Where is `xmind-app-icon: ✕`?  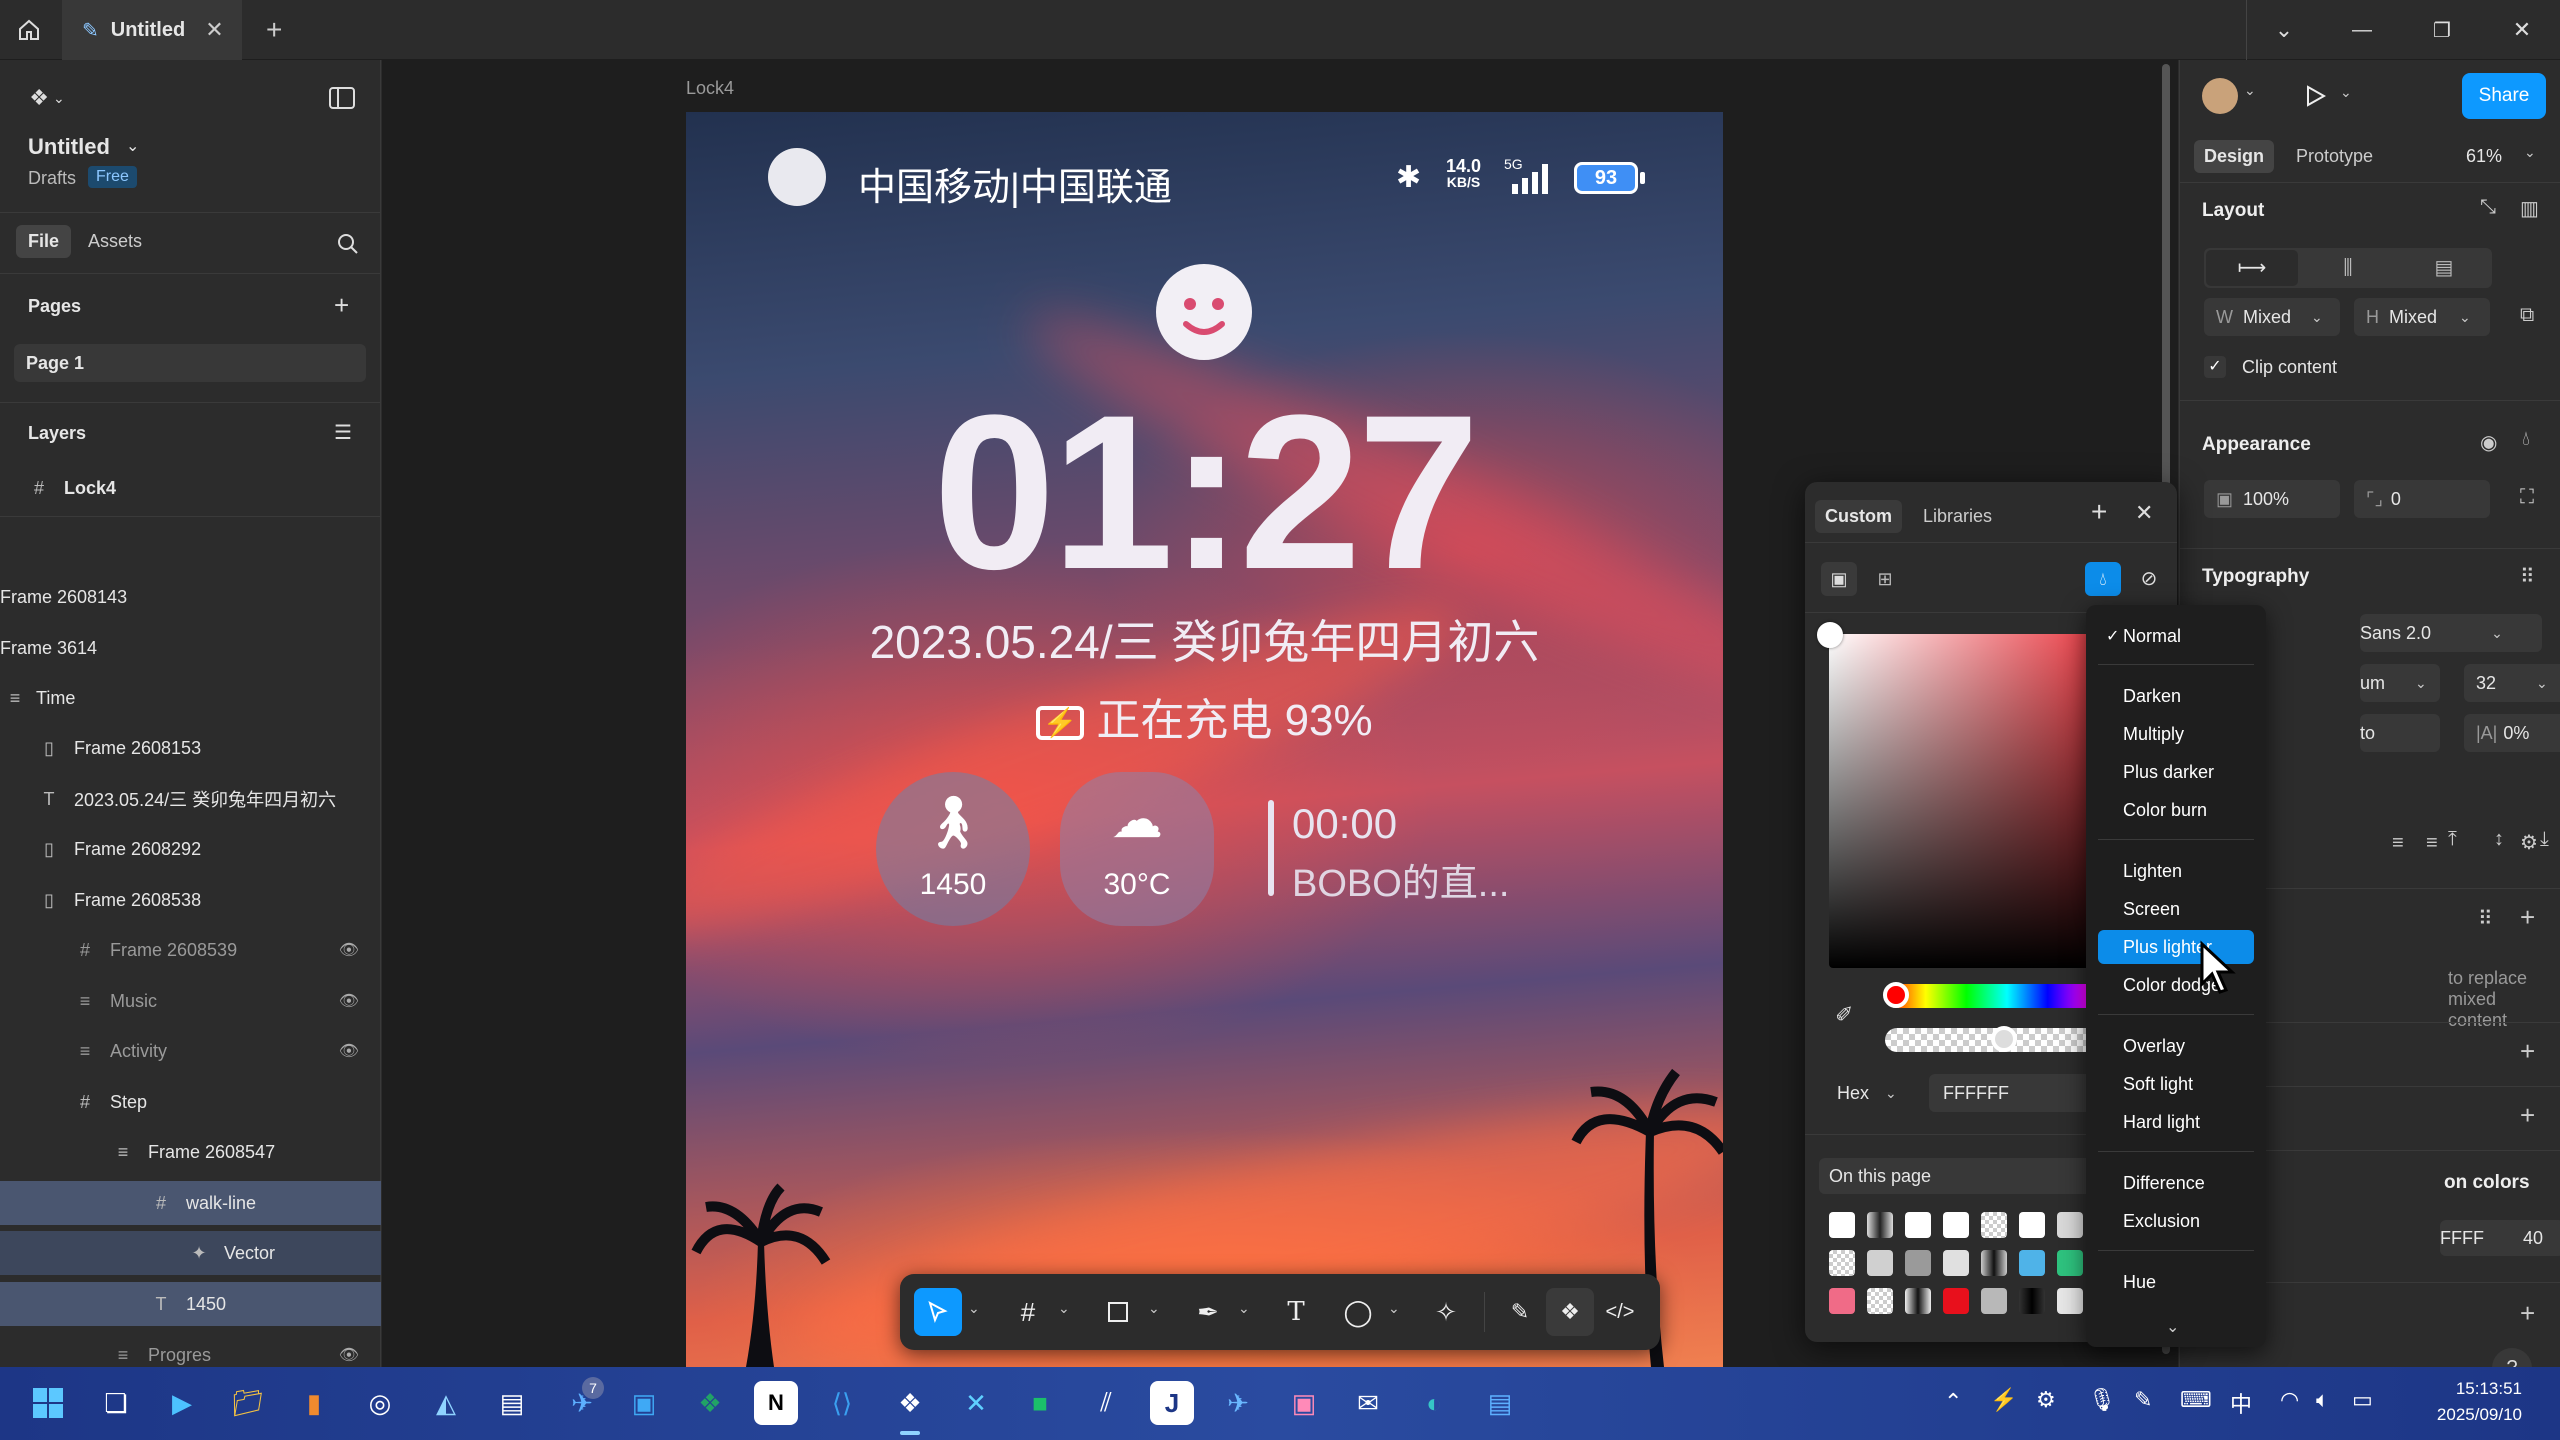 xmind-app-icon: ✕ is located at coordinates (976, 1403).